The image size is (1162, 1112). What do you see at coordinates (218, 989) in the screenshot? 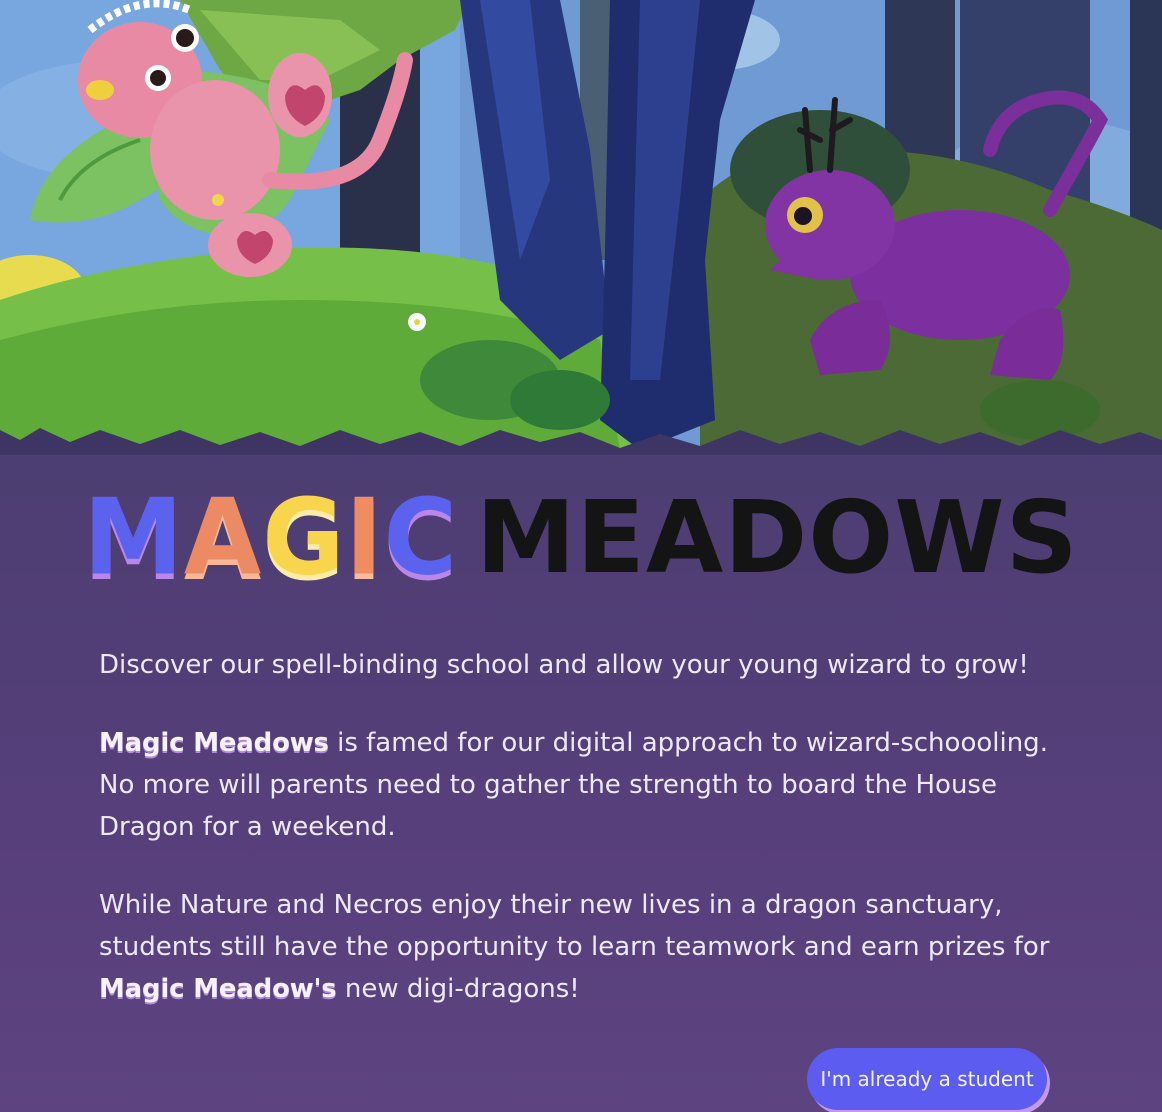
I see `brand-name-possessive: Magic Meadow's` at bounding box center [218, 989].